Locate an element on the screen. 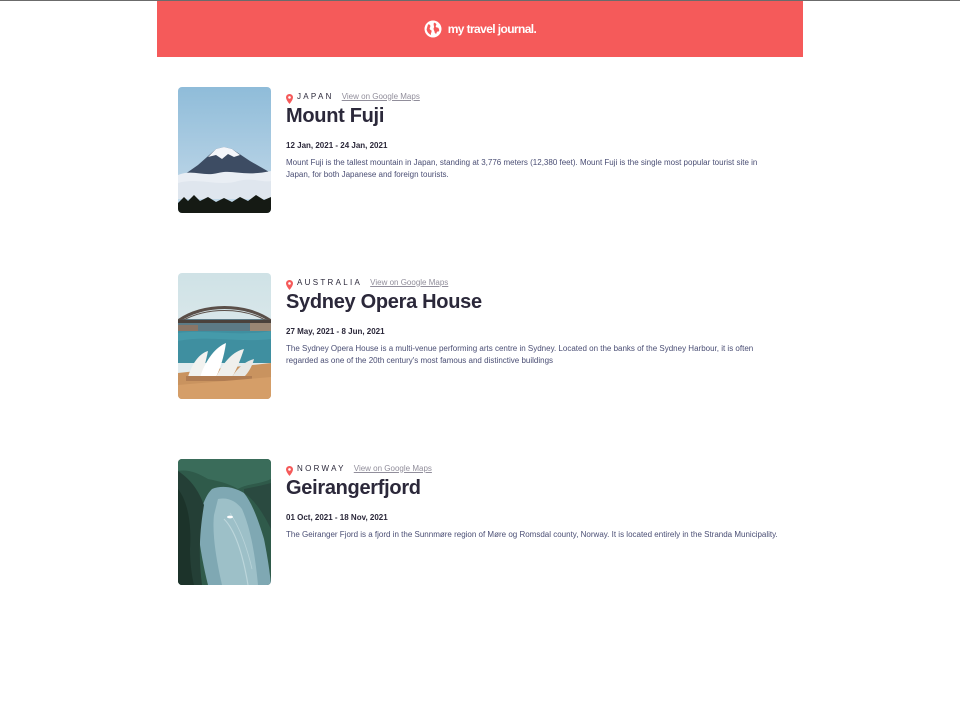 This screenshot has height=720, width=960. globe-icon is located at coordinates (433, 29).